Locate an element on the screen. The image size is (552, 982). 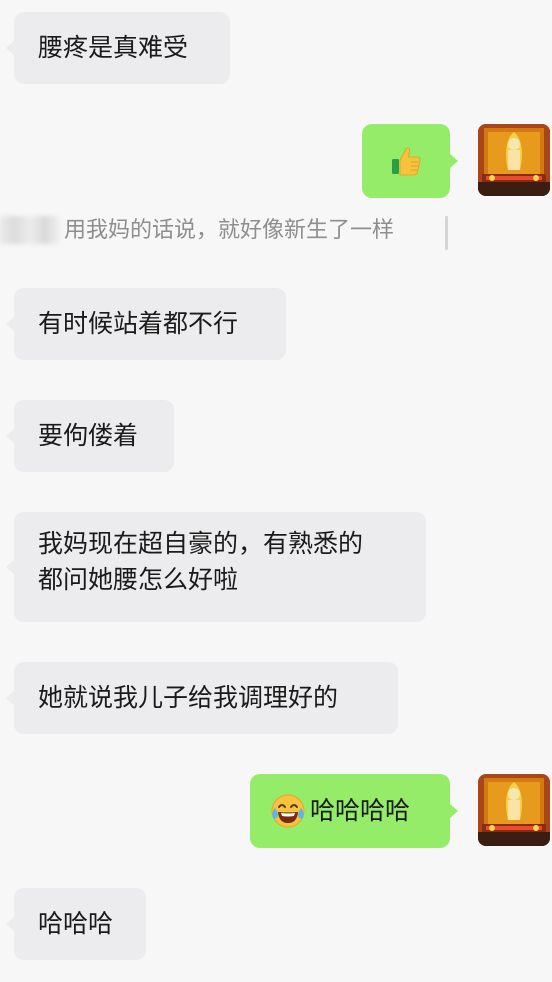
thumbs-up-icon is located at coordinates (406, 161).